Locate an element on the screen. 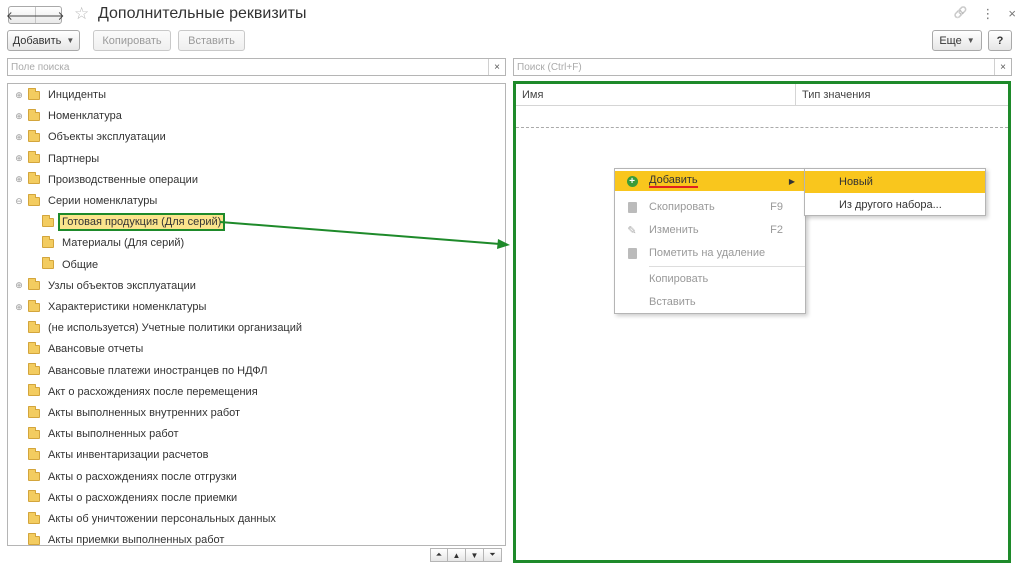 The height and width of the screenshot is (567, 1024). menu-item-paste: Вставить is located at coordinates (710, 302).